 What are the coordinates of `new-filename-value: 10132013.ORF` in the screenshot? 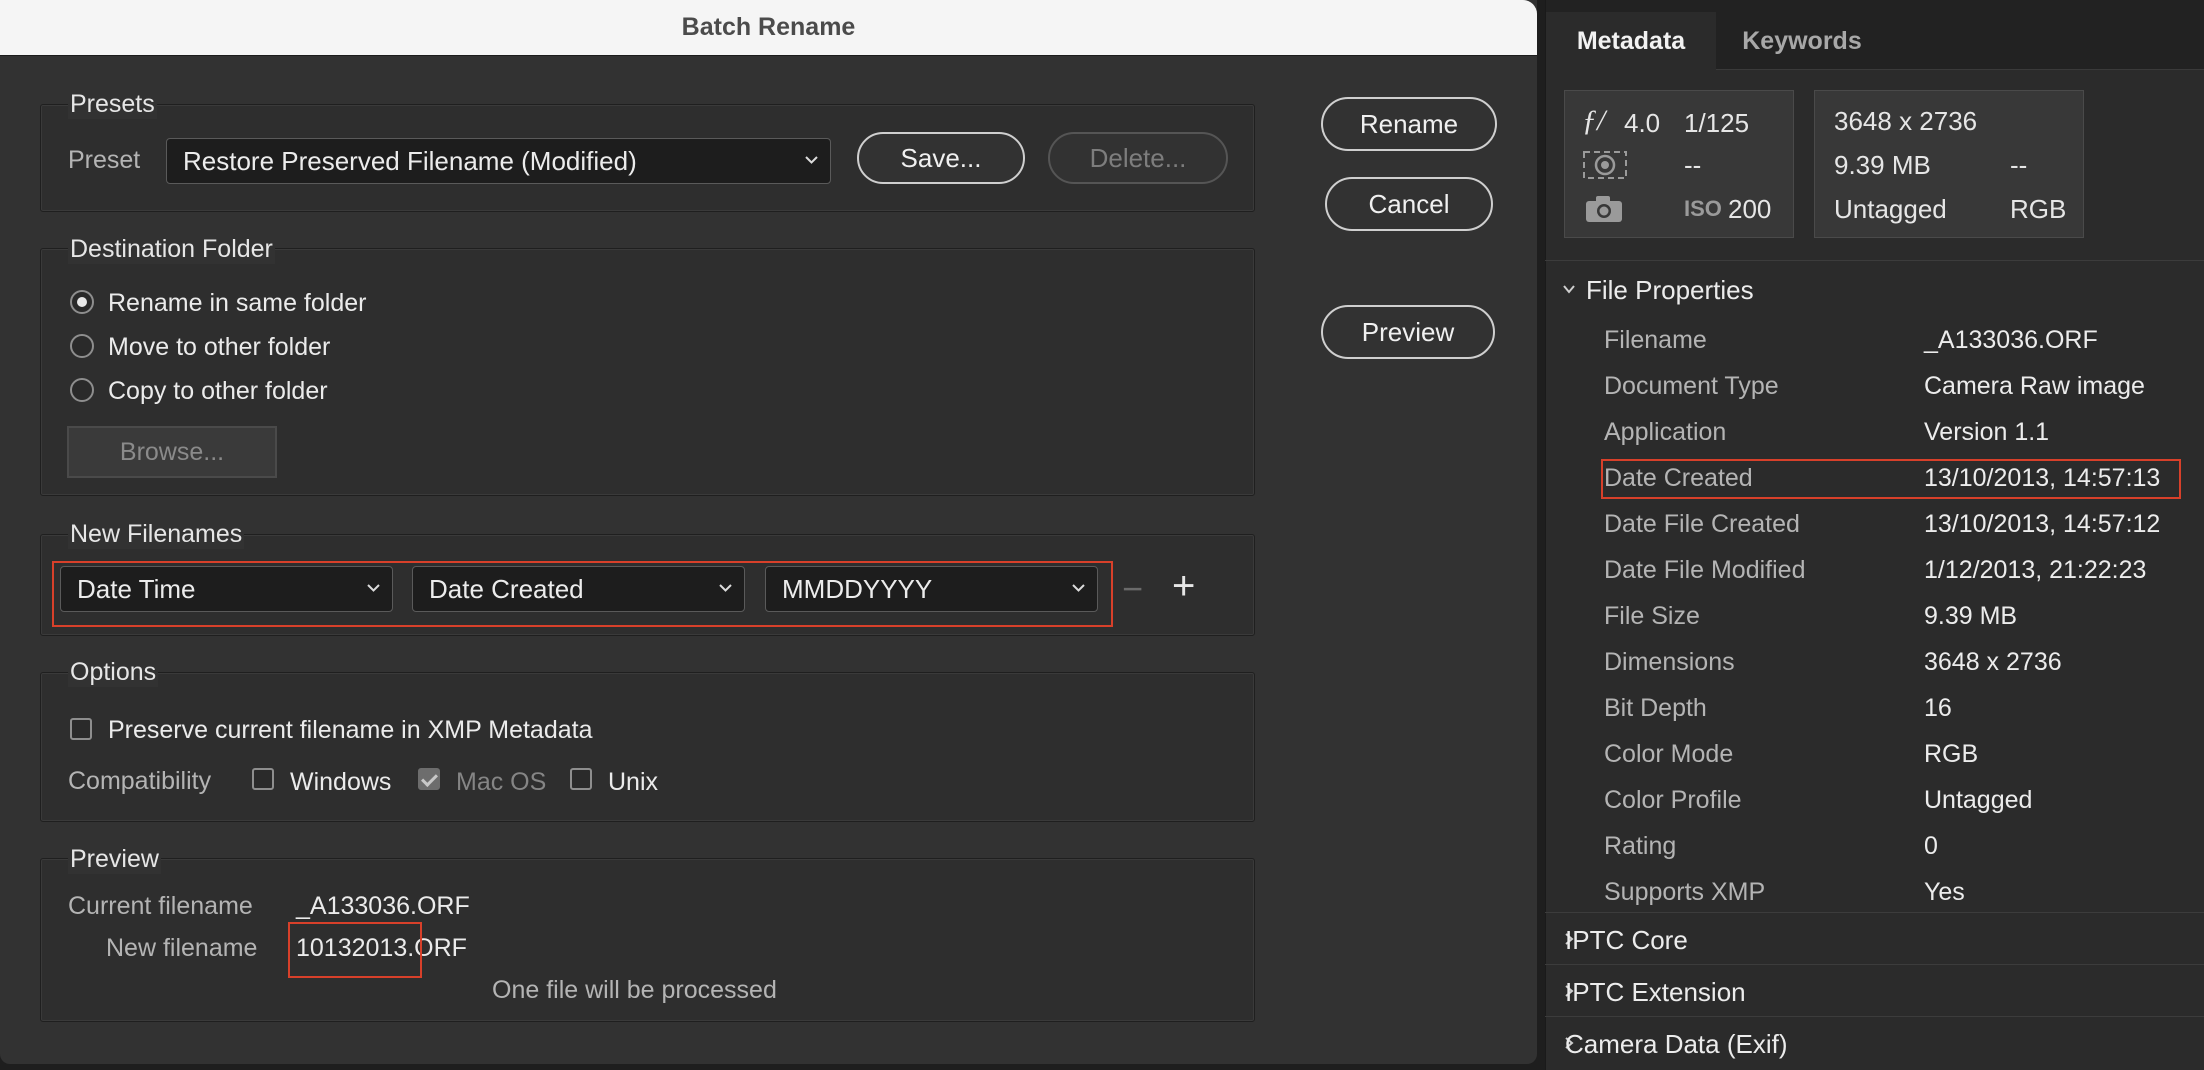 It's located at (381, 948).